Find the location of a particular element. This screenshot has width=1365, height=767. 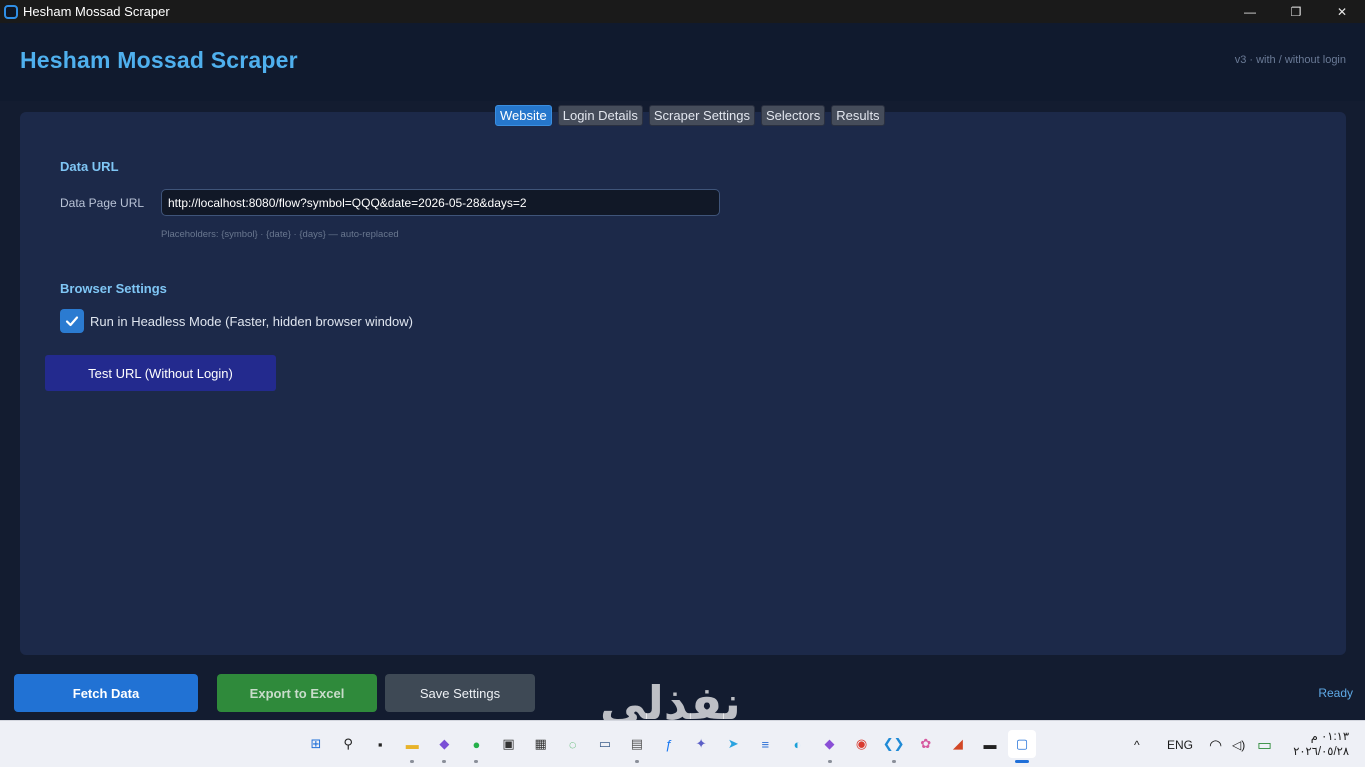

chrome-icon-glyph: ◉ is located at coordinates (861, 743).